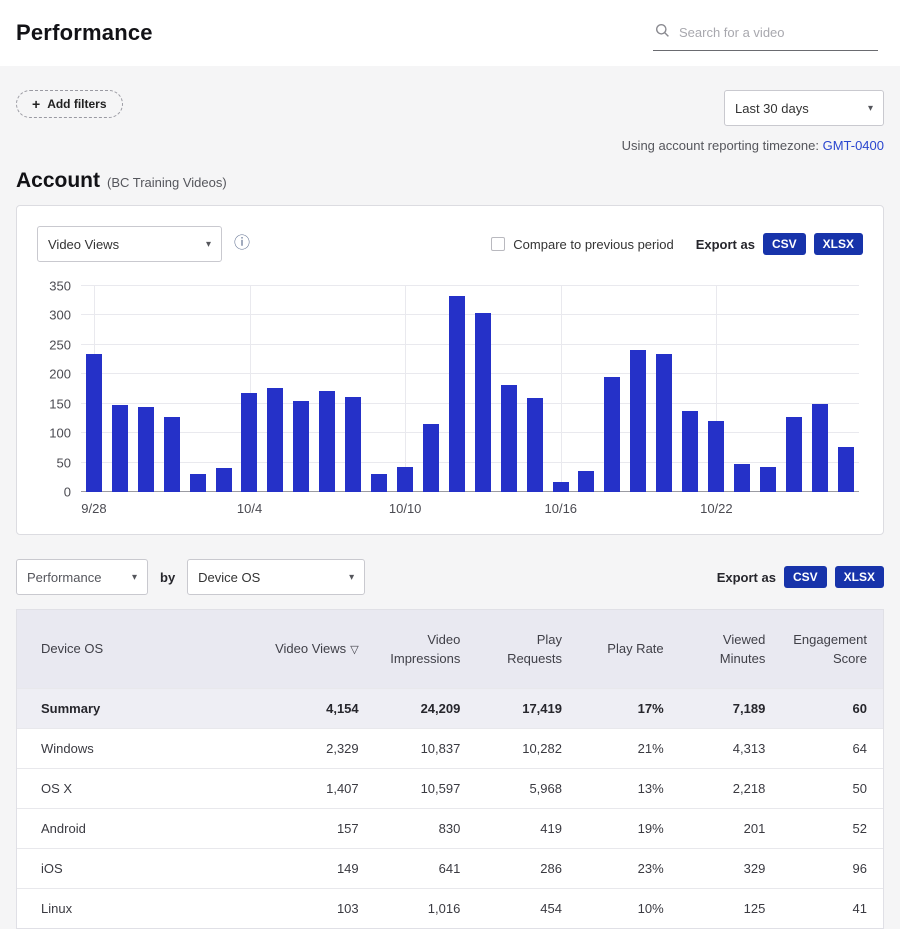 The width and height of the screenshot is (900, 929). Describe the element at coordinates (242, 244) in the screenshot. I see `info-icon: ⓘ` at that location.